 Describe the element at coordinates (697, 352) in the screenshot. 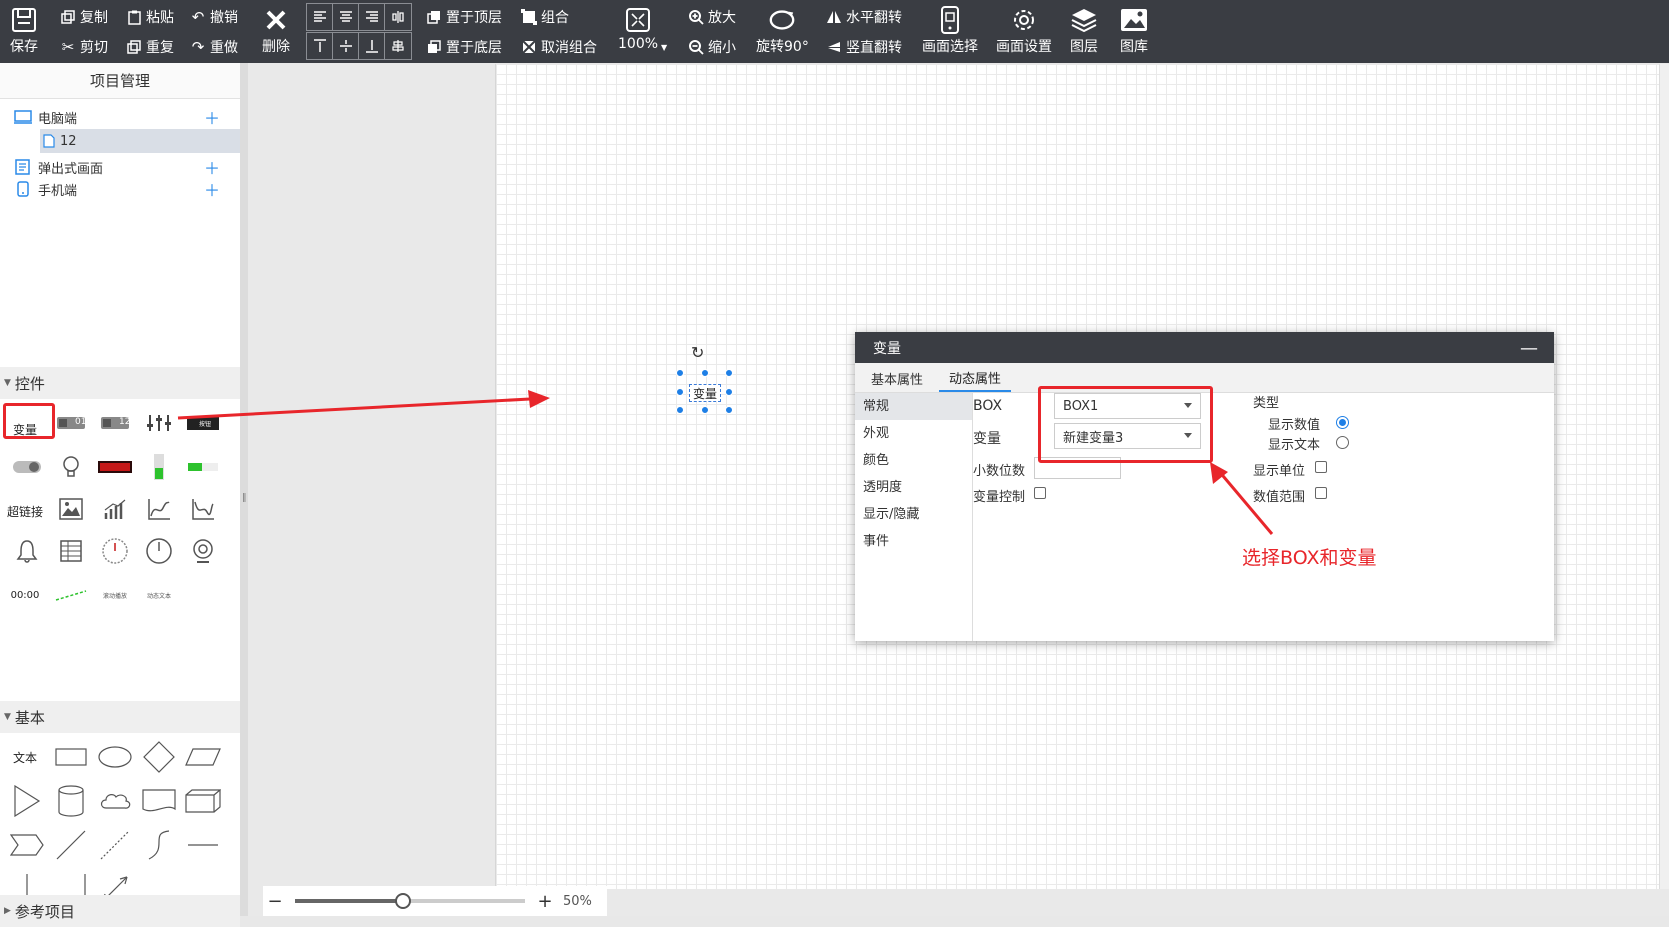

I see `rotate-handle-icon: ↻` at that location.